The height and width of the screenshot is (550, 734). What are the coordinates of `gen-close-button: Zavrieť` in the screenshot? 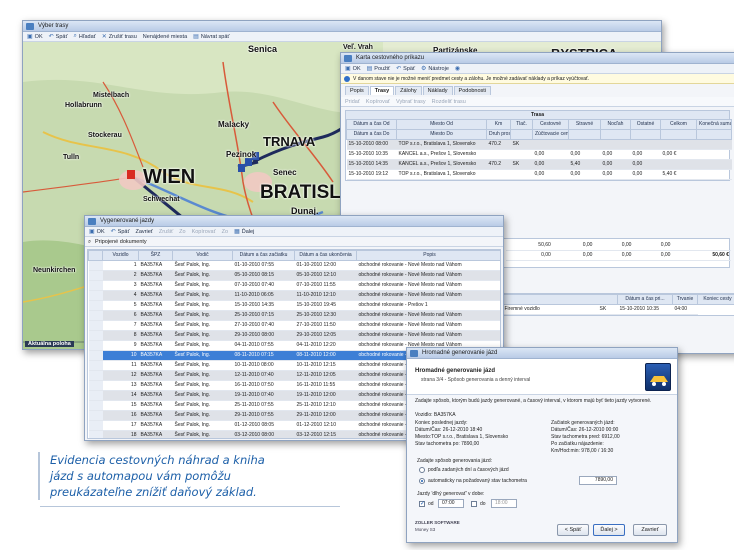 It's located at (144, 232).